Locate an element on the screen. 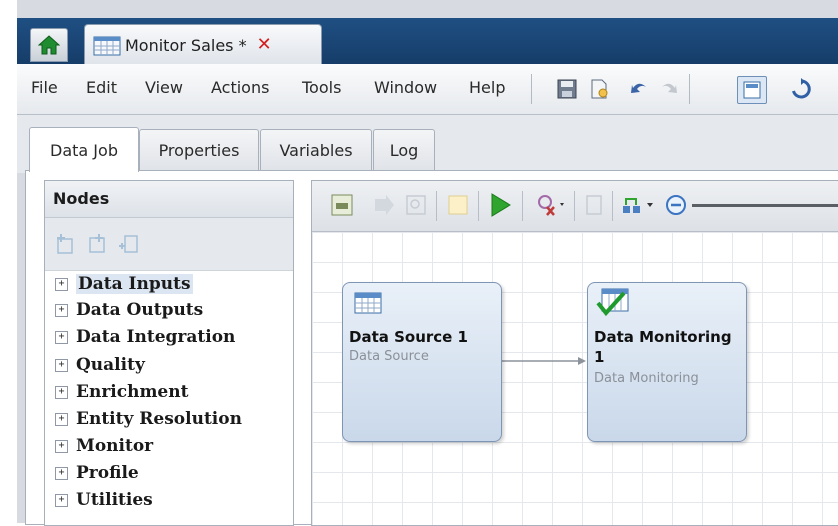  node-category-data-inputs: + Data Inputs is located at coordinates (124, 284).